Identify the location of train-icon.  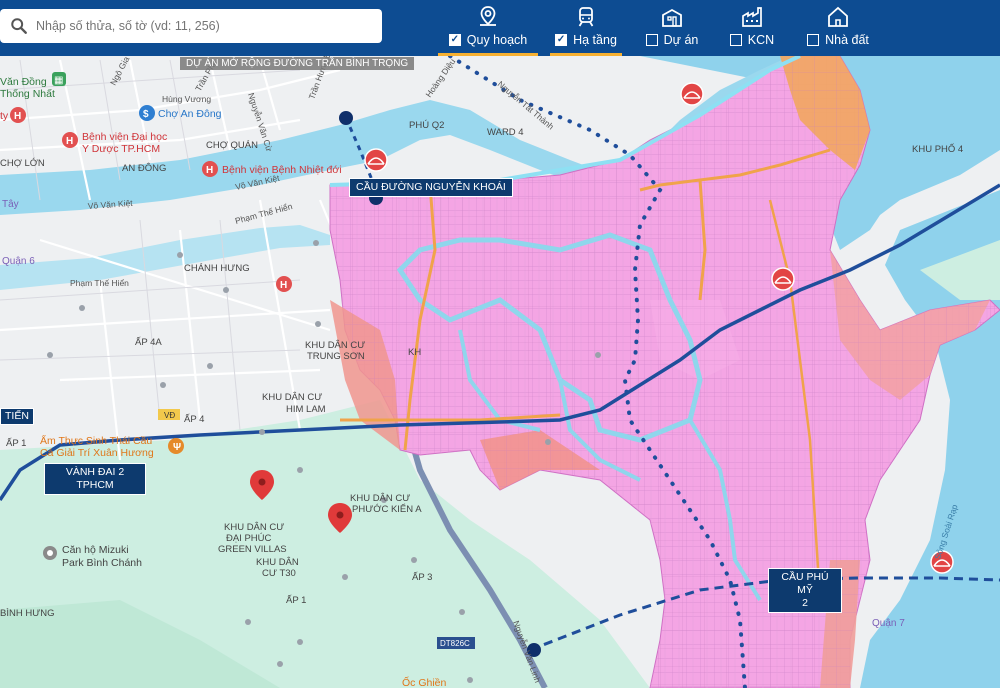
(586, 17).